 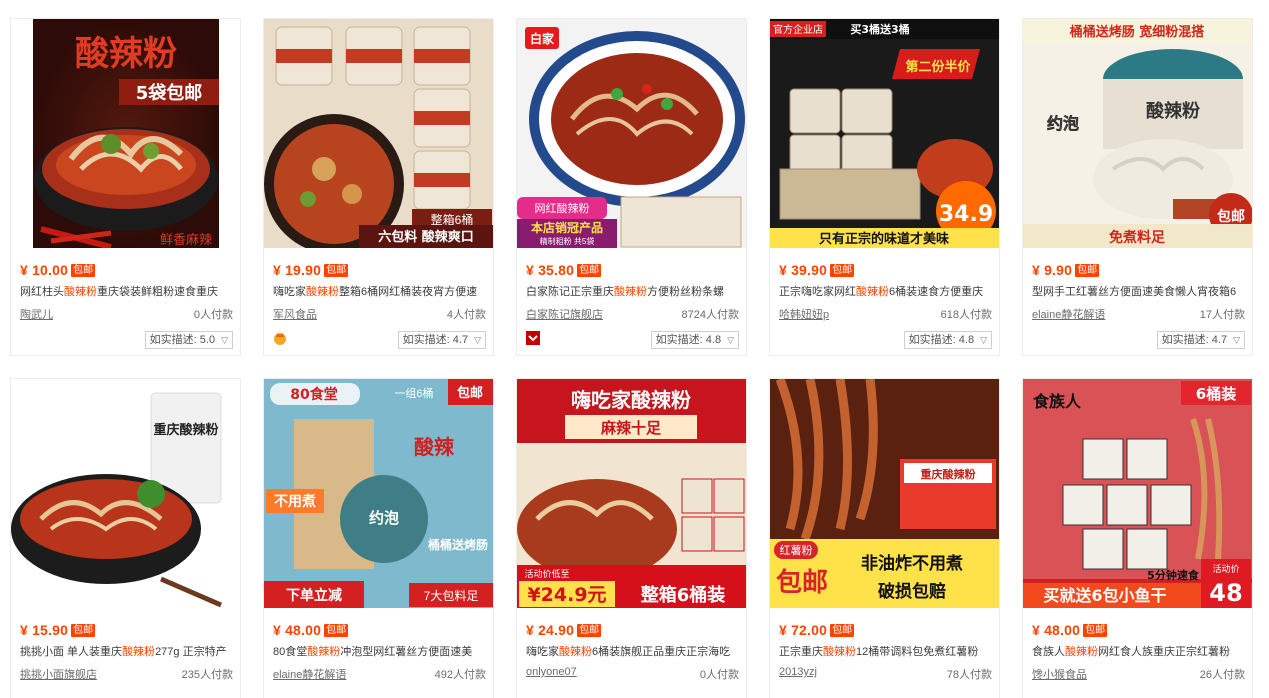 I want to click on product-title: 嗨吃家酸辣粉6桶装旗舰正品重庆正宗海吃, so click(x=633, y=652).